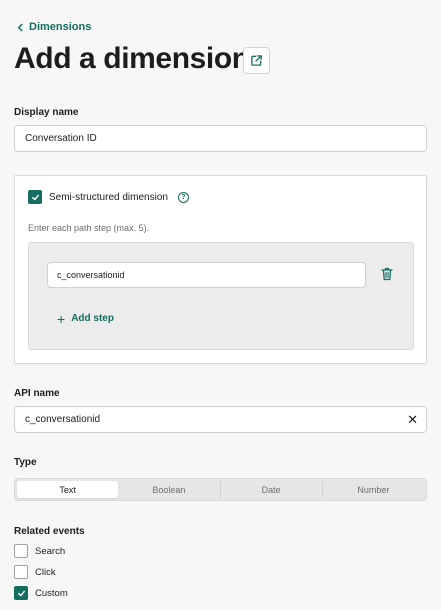 The height and width of the screenshot is (610, 441). What do you see at coordinates (63, 419) in the screenshot?
I see `api-name-value: c_conversationid` at bounding box center [63, 419].